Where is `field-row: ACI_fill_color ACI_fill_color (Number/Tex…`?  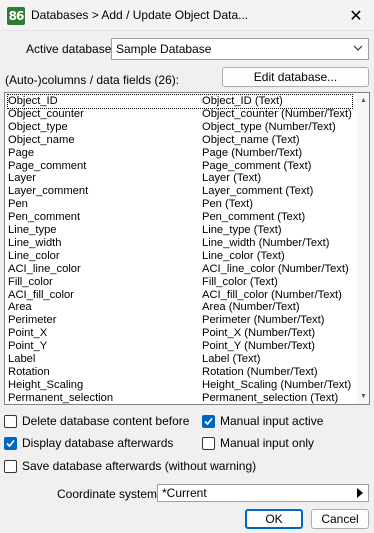 field-row: ACI_fill_color ACI_fill_color (Number/Tex… is located at coordinates (180, 295).